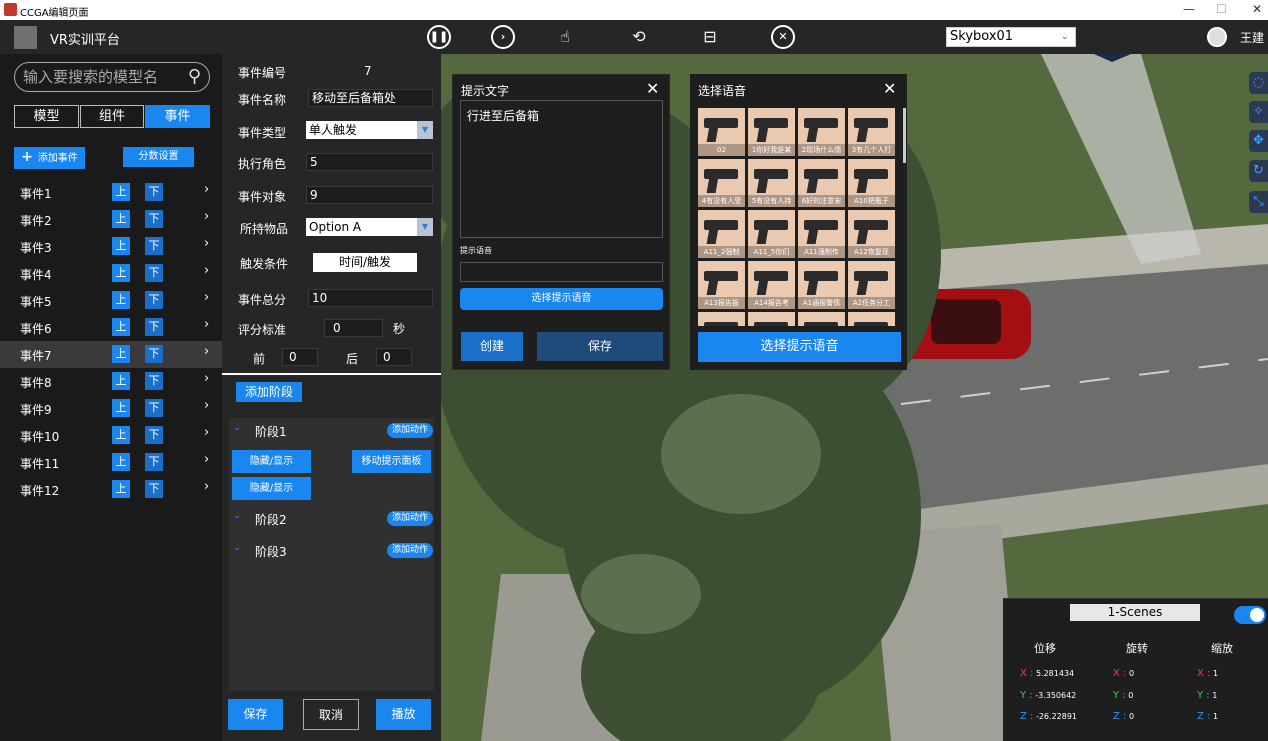  What do you see at coordinates (1123, 695) in the screenshot?
I see `rot-y: Y : 0` at bounding box center [1123, 695].